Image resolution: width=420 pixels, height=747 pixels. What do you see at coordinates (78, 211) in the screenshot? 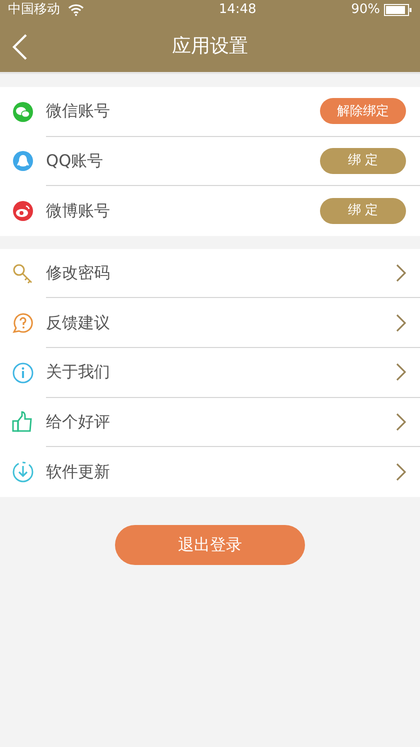
I see `account-label: 微博账号` at bounding box center [78, 211].